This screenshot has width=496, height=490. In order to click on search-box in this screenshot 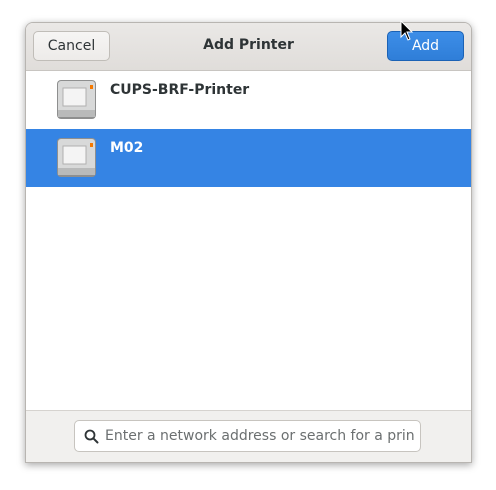, I will do `click(247, 436)`.